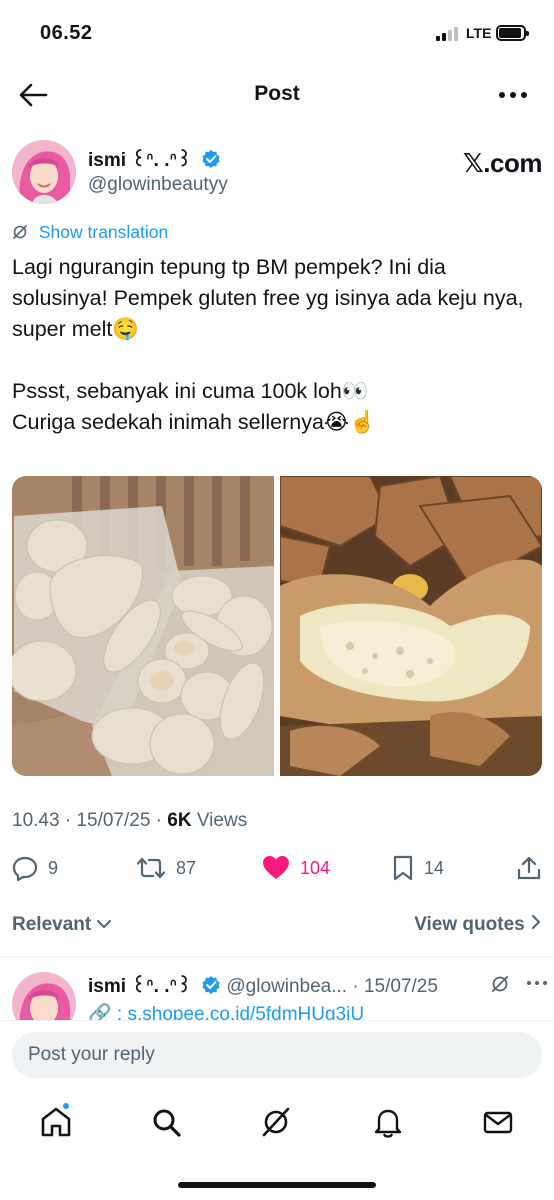 The image size is (554, 1200). I want to click on post-meta: 10.43 · 15/07/25 · 6K Views, so click(129, 821).